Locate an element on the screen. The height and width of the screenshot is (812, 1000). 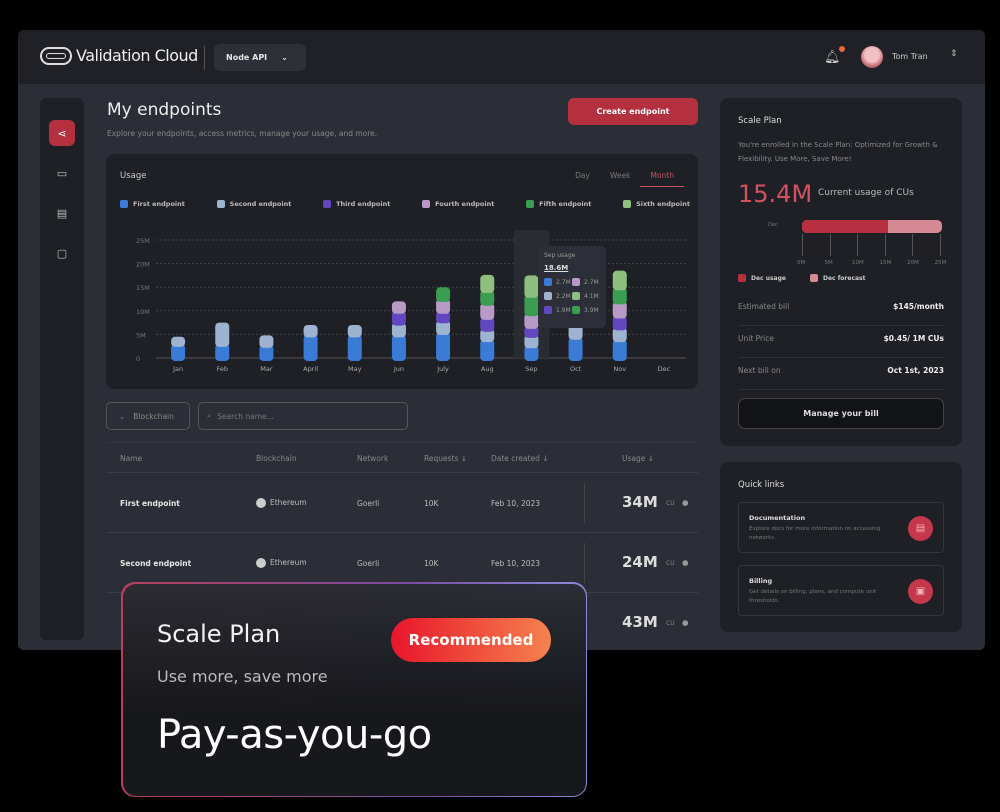
endpoint-name: Second endpoint is located at coordinates (155, 563).